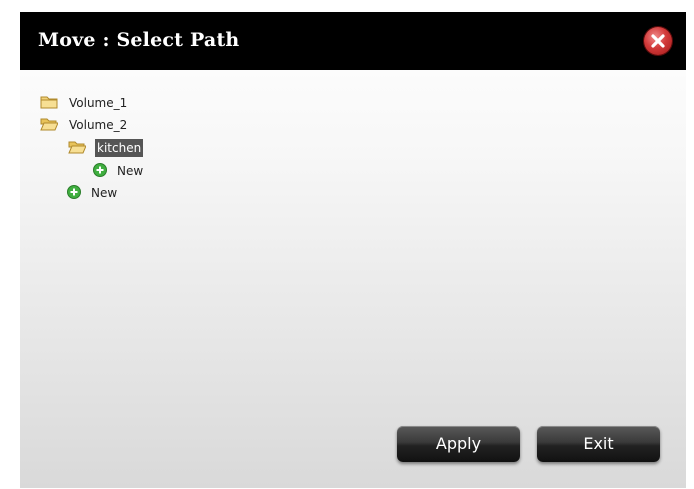 The height and width of the screenshot is (489, 694). What do you see at coordinates (119, 148) in the screenshot?
I see `tree-item-label-selected: kitchen` at bounding box center [119, 148].